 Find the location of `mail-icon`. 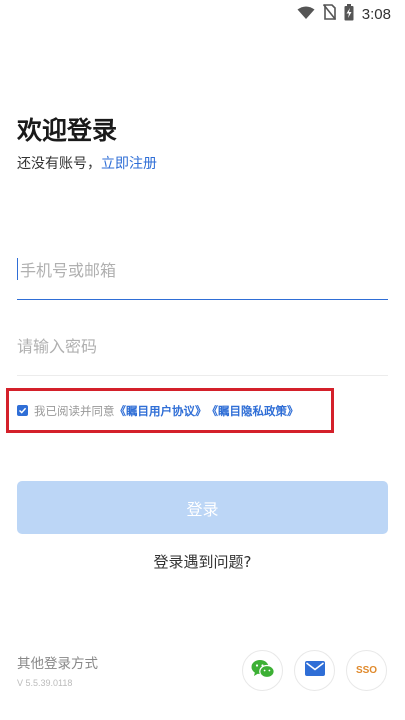

mail-icon is located at coordinates (314, 670).